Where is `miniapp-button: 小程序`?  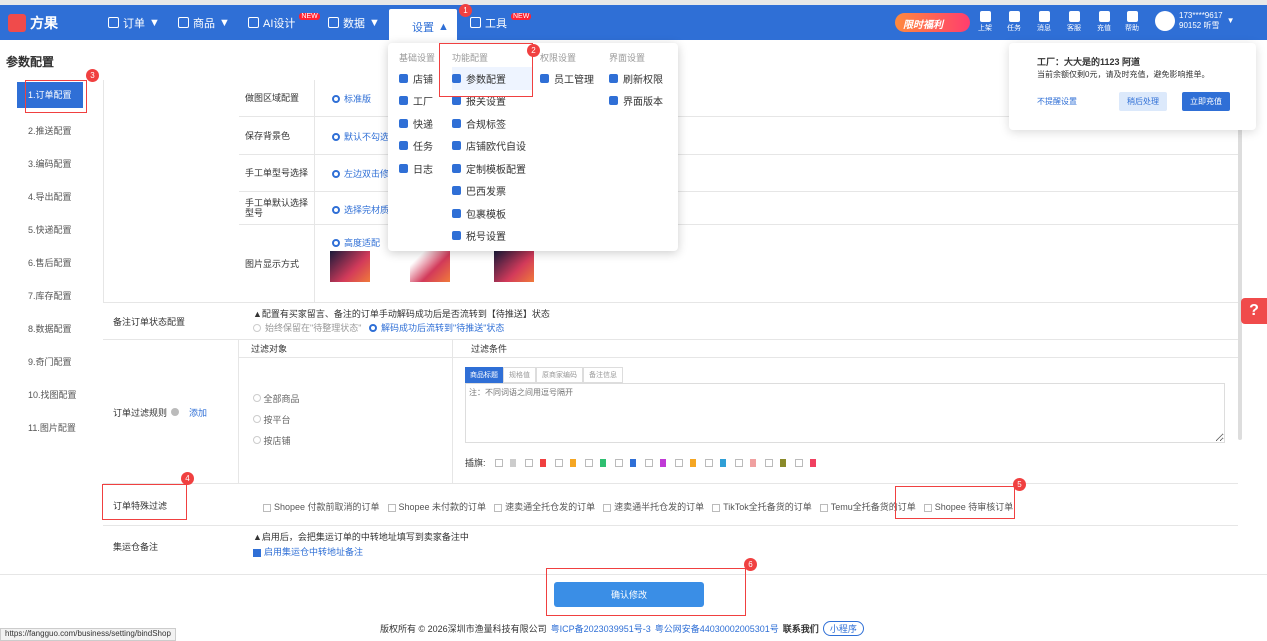 miniapp-button: 小程序 is located at coordinates (843, 628).